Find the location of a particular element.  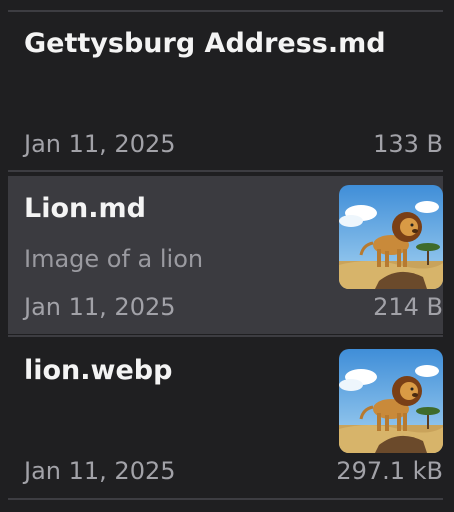

file-size: 297.1 kB is located at coordinates (389, 471).